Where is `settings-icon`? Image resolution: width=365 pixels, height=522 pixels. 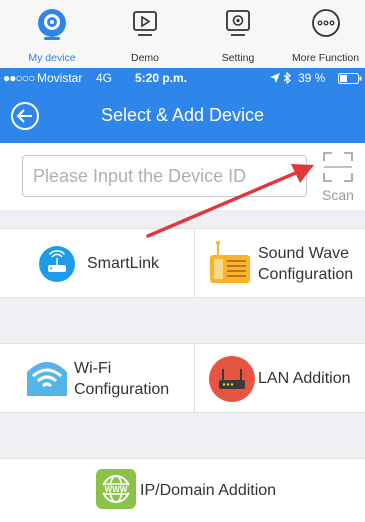
settings-icon is located at coordinates (238, 23).